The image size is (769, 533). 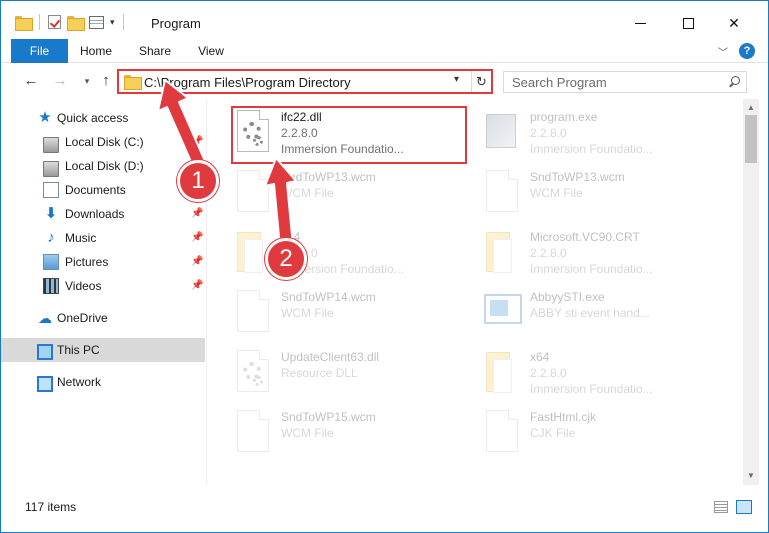 What do you see at coordinates (563, 417) in the screenshot?
I see `file-name: FastHtml.cjk` at bounding box center [563, 417].